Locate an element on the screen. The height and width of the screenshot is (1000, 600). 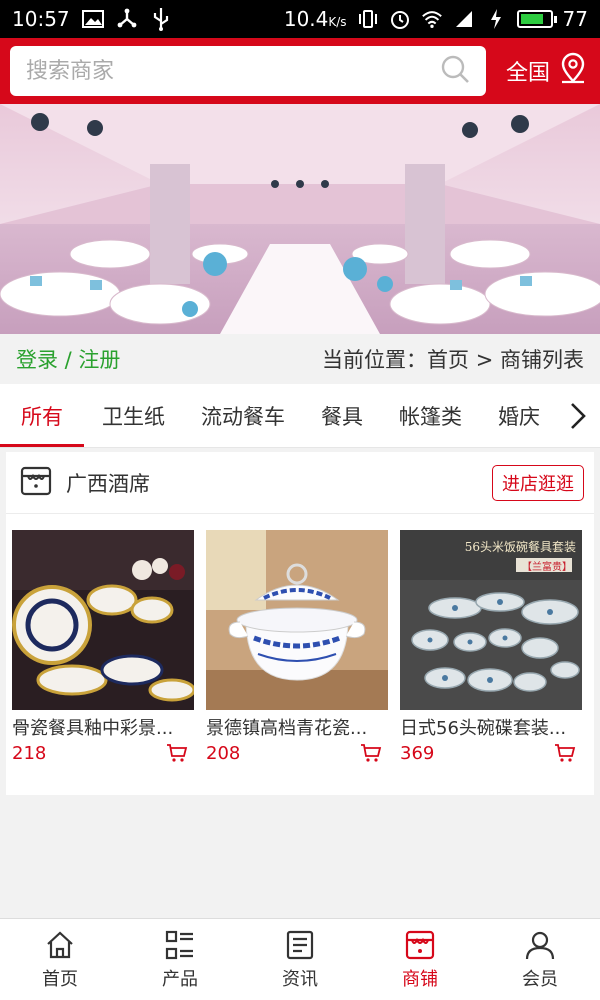
location-bar: 登录 / 注册 当前位置：首页 > 商铺列表 is located at coordinates (300, 359).